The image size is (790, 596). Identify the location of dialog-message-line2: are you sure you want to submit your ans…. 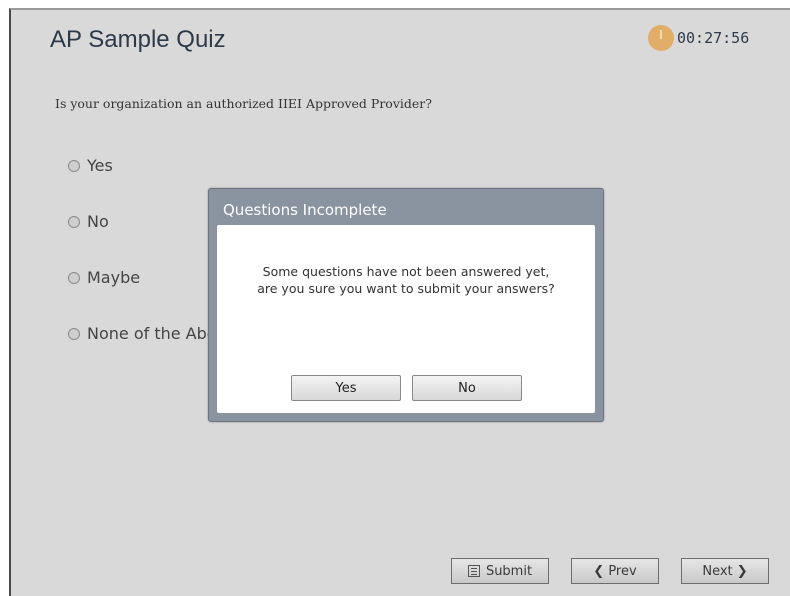
(406, 288).